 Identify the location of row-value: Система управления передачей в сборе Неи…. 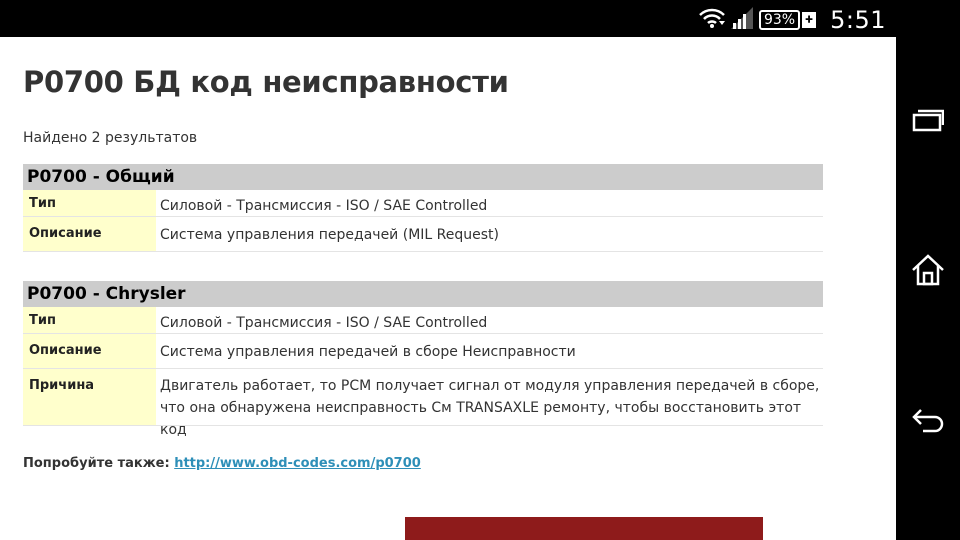
(368, 352).